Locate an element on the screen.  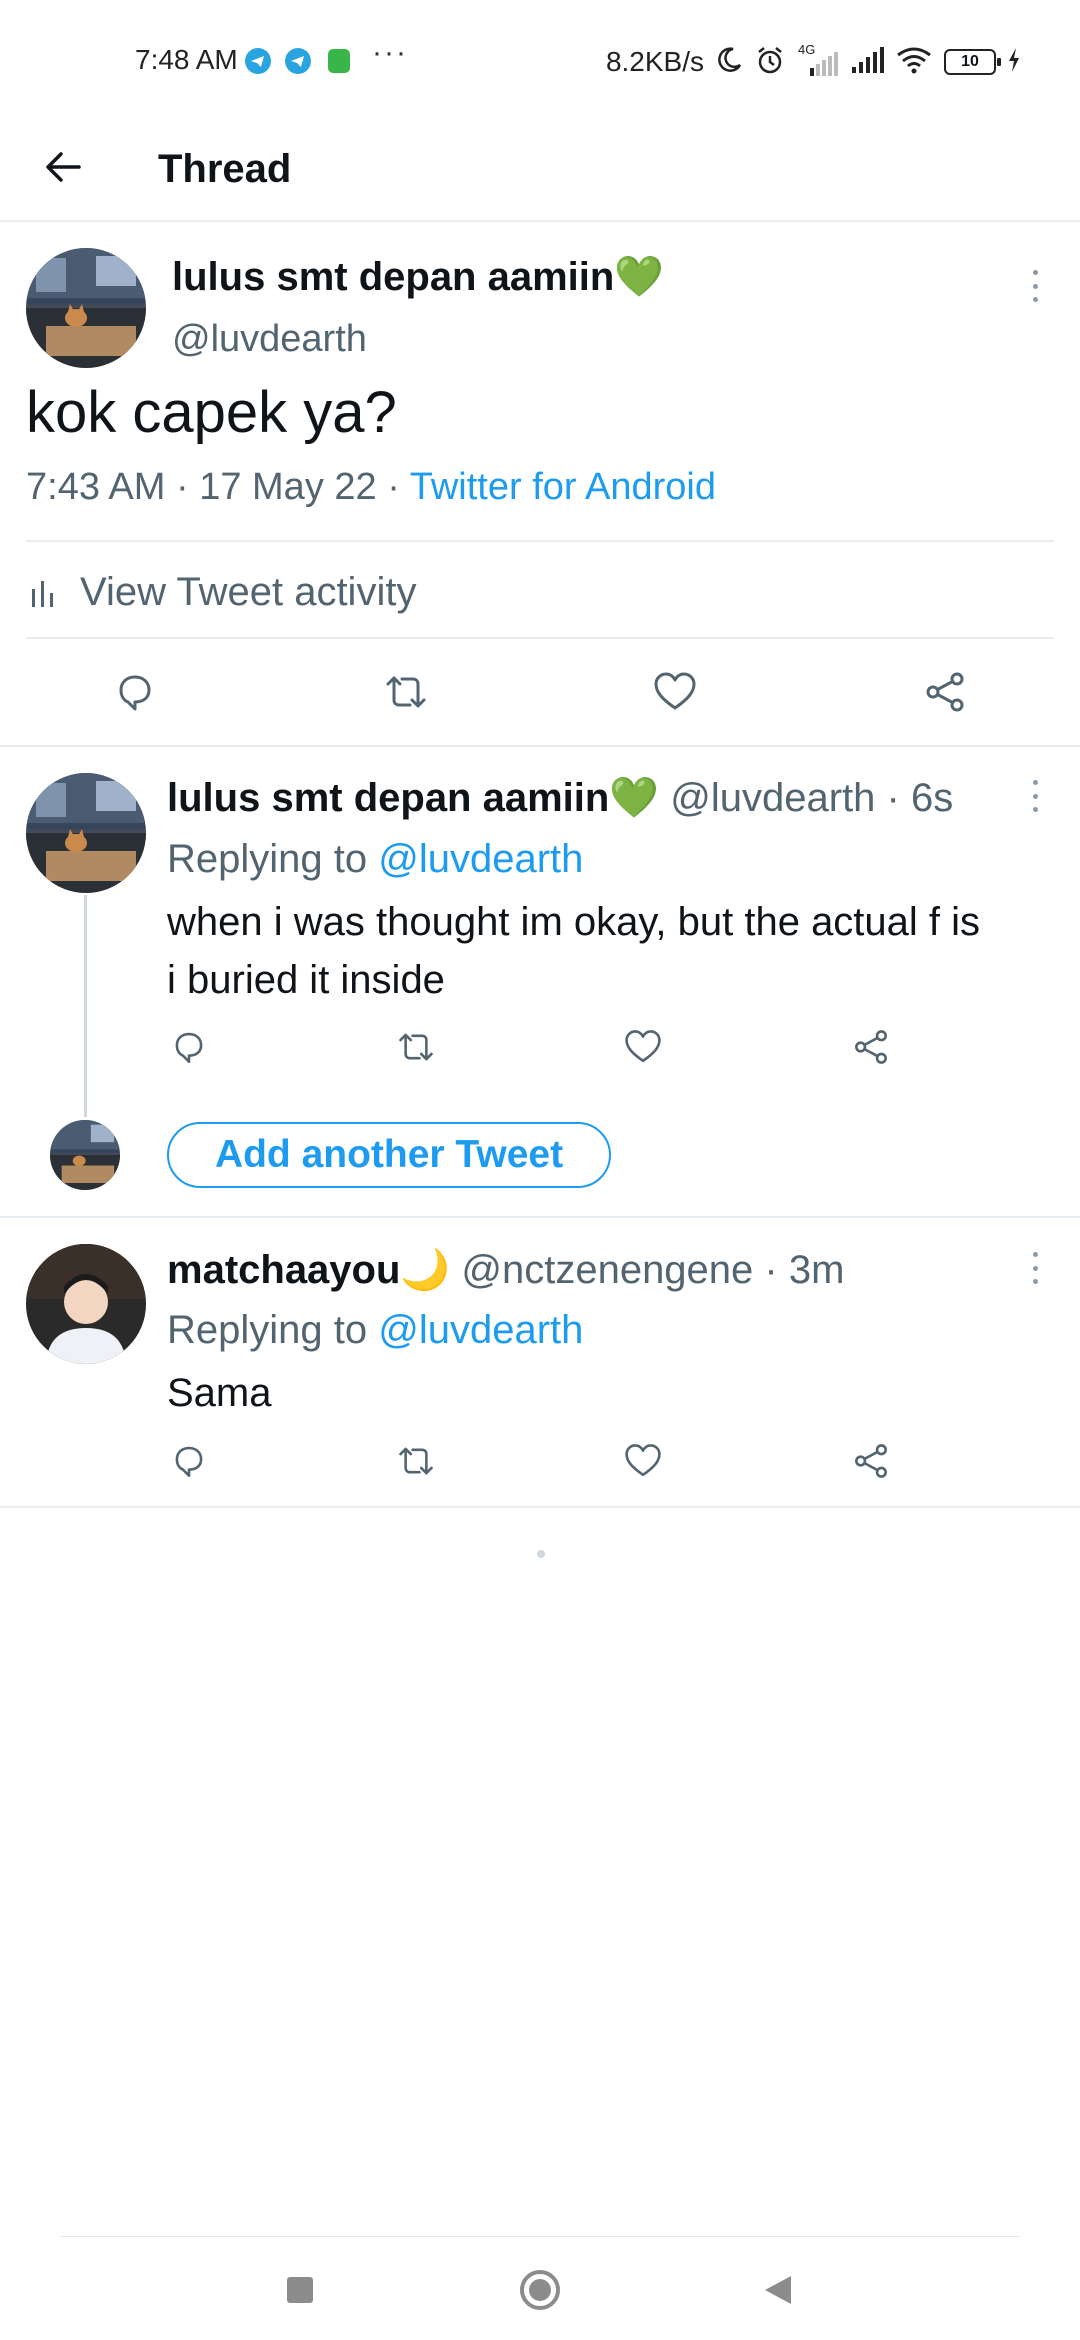
moon-icon is located at coordinates (729, 62).